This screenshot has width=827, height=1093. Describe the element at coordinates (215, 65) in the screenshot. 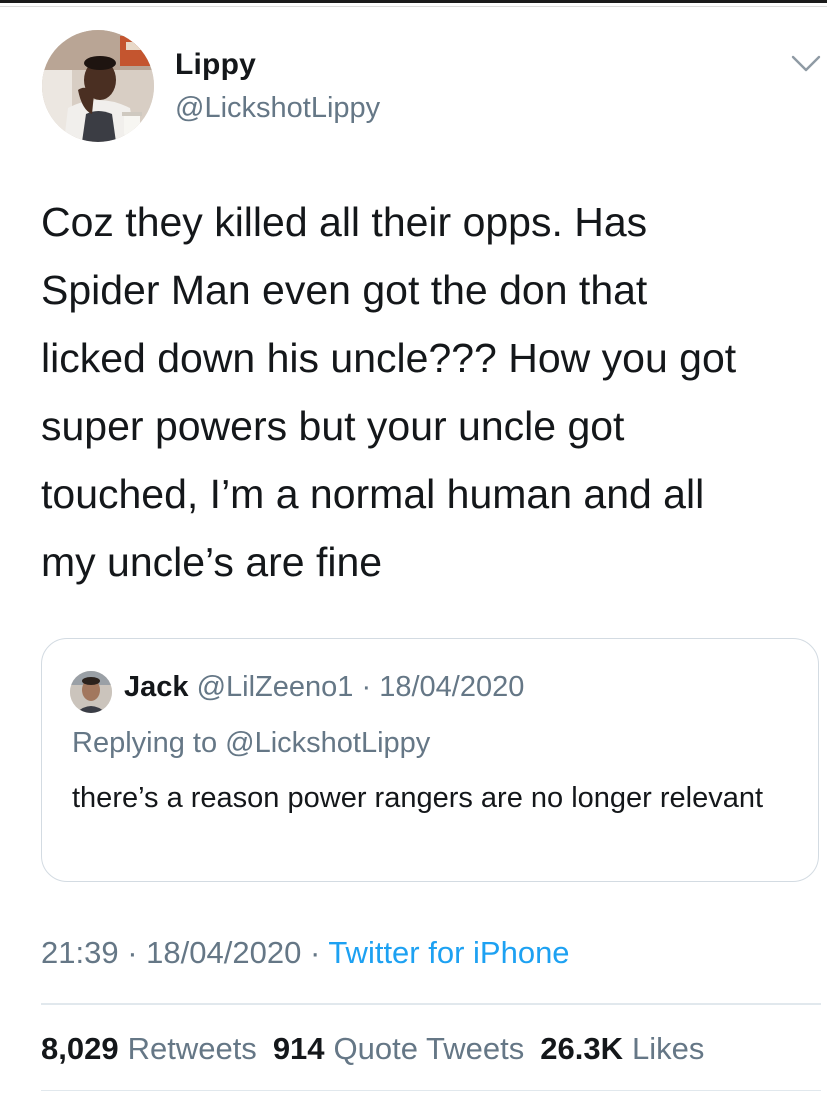

I see `author-display-name: Lippy` at that location.